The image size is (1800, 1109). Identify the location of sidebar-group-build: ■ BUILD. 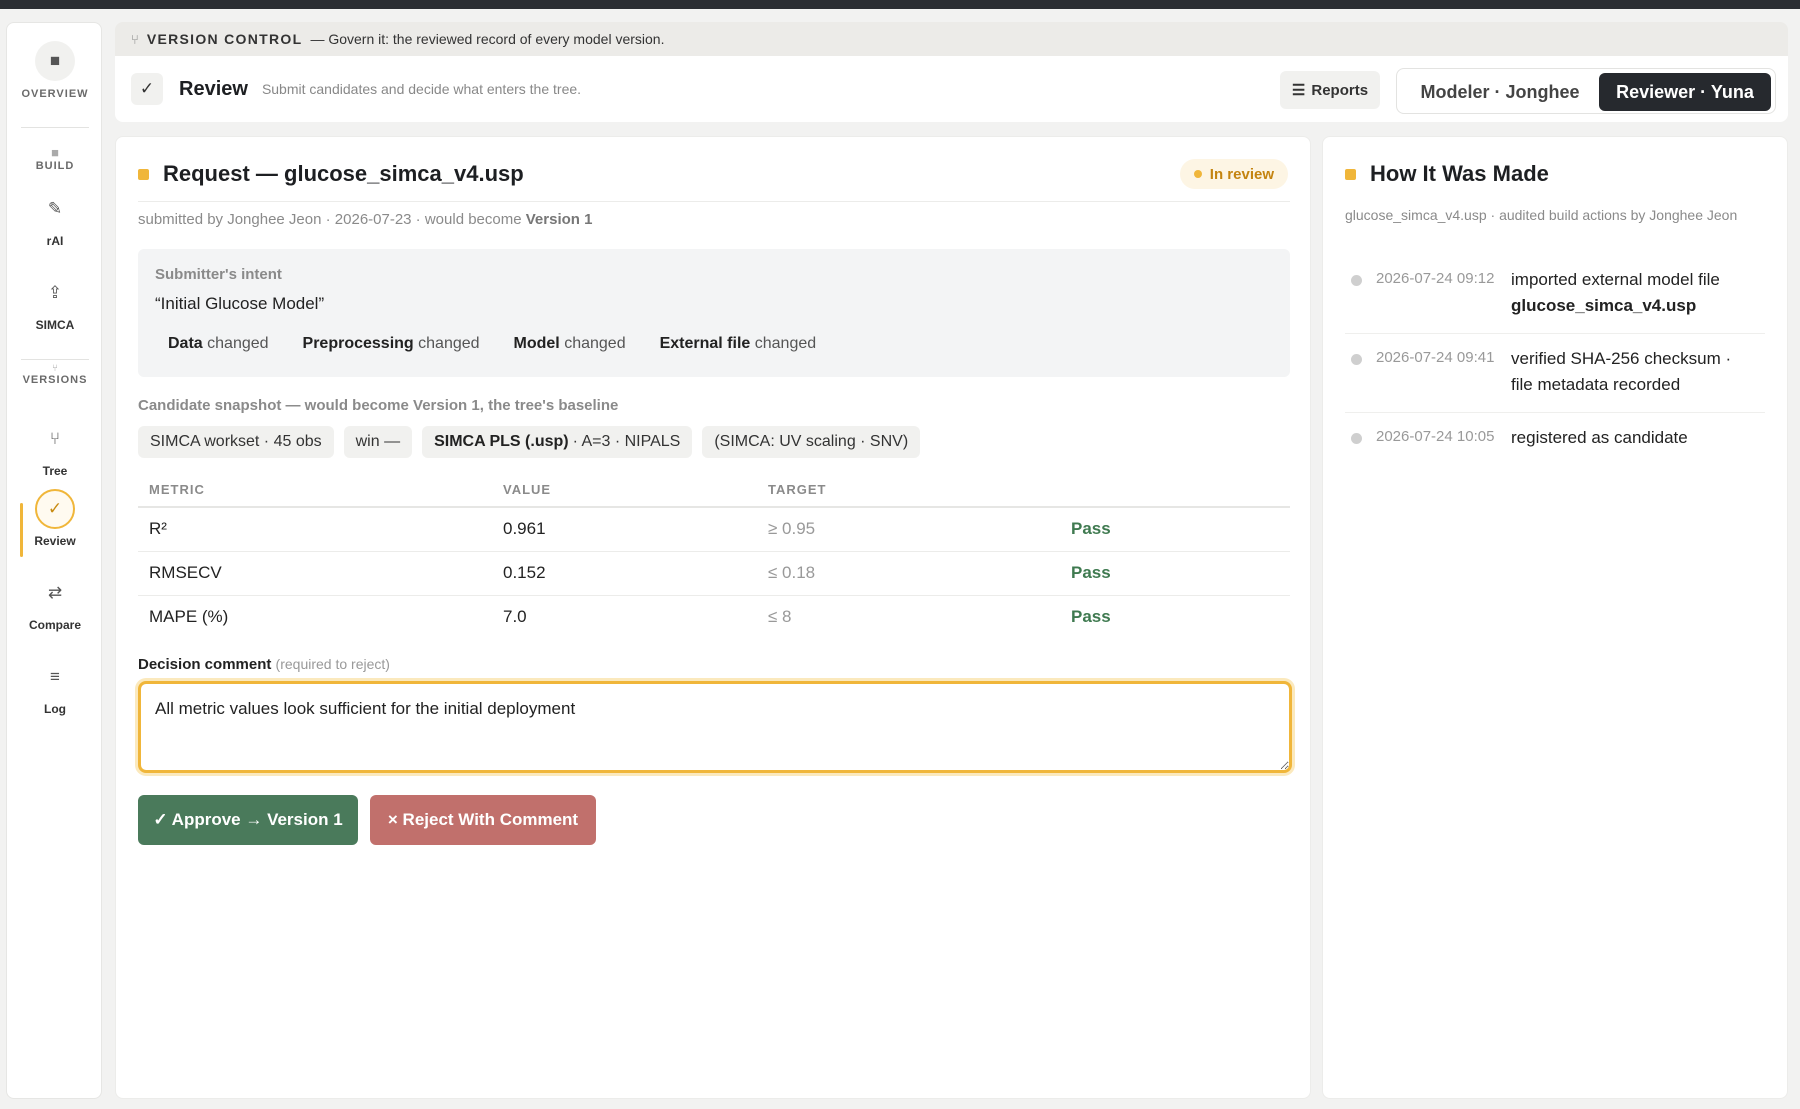
(55, 158).